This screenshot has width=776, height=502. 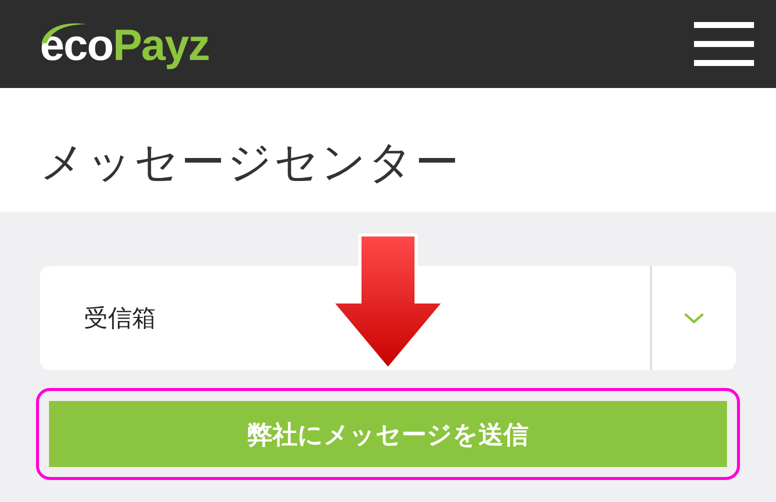 I want to click on menu-icon, so click(x=724, y=44).